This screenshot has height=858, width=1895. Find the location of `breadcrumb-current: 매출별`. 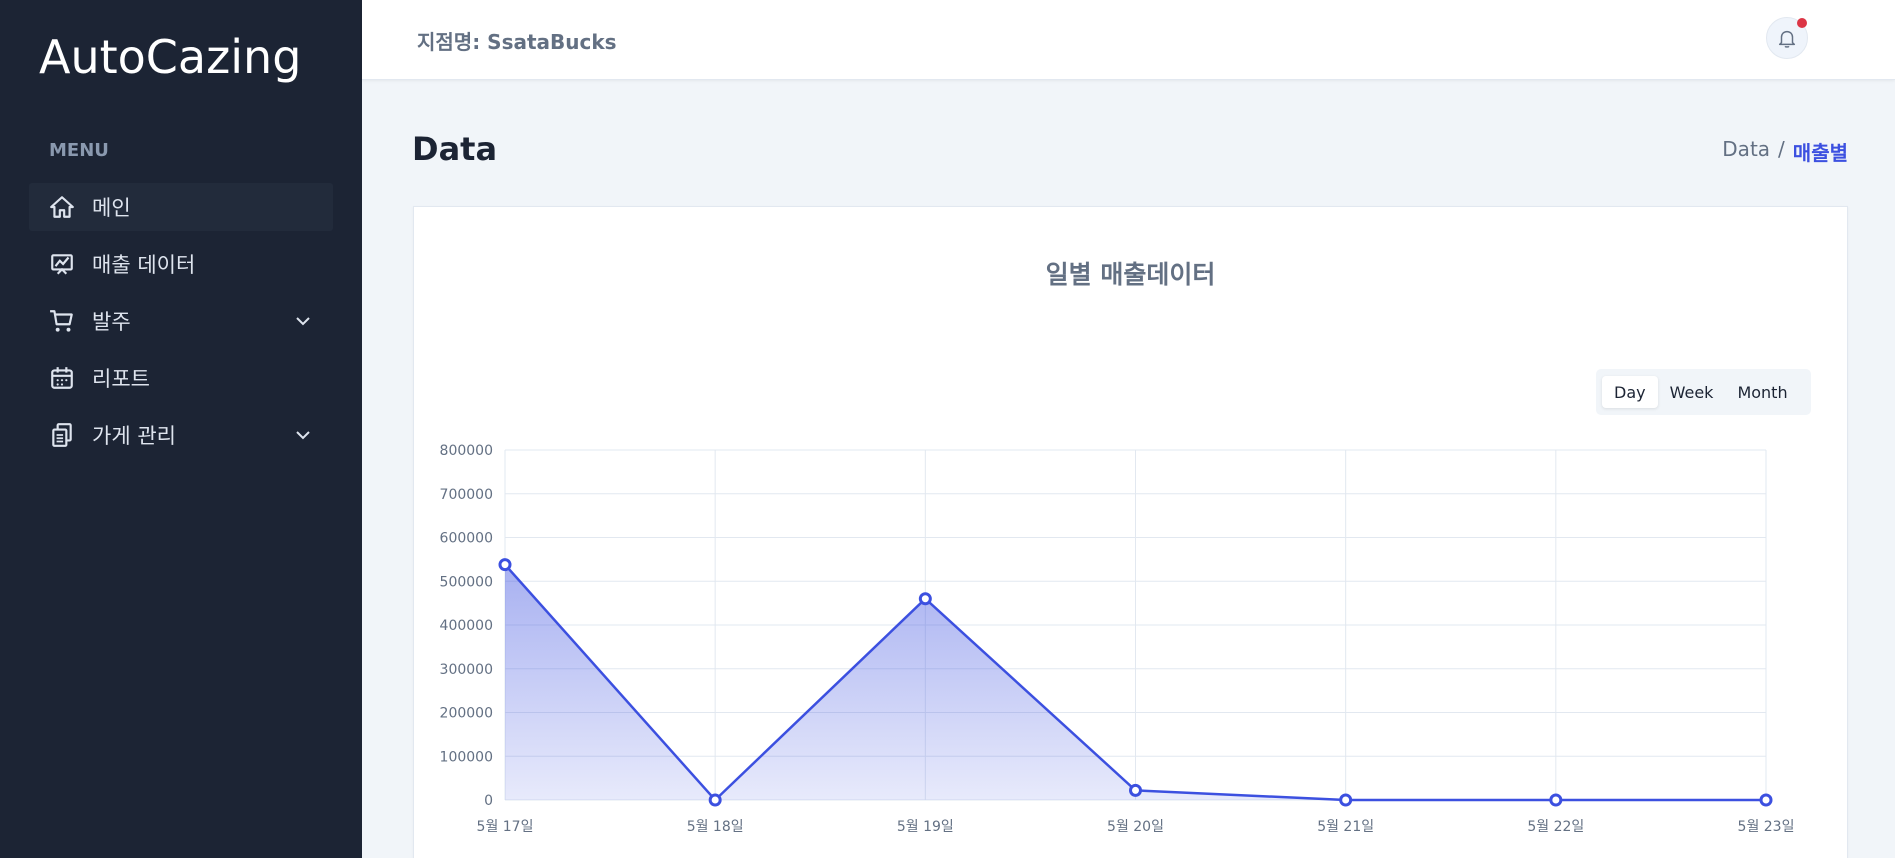

breadcrumb-current: 매출별 is located at coordinates (1820, 153).